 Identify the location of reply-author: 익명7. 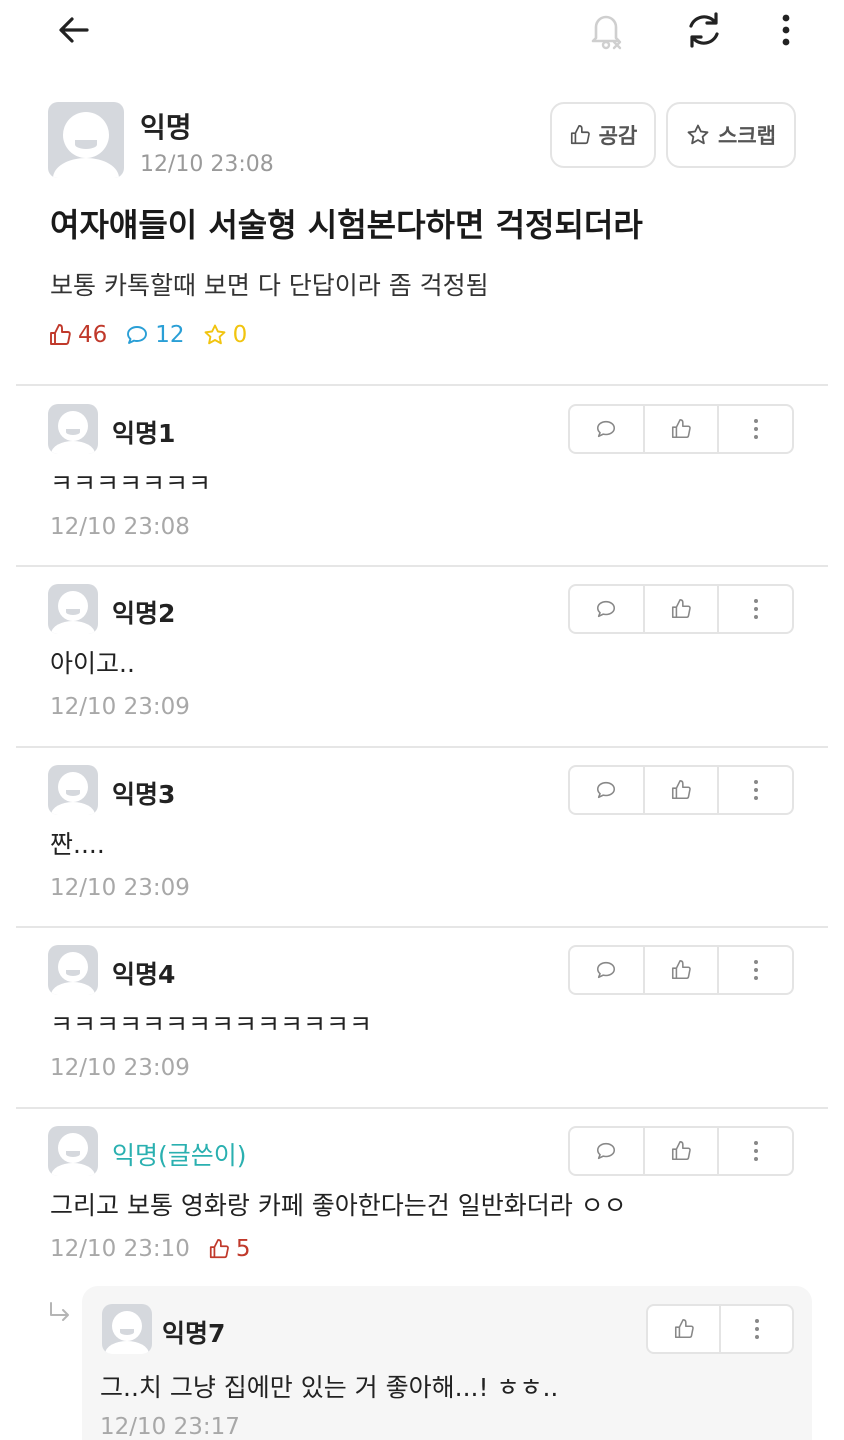
(194, 1333).